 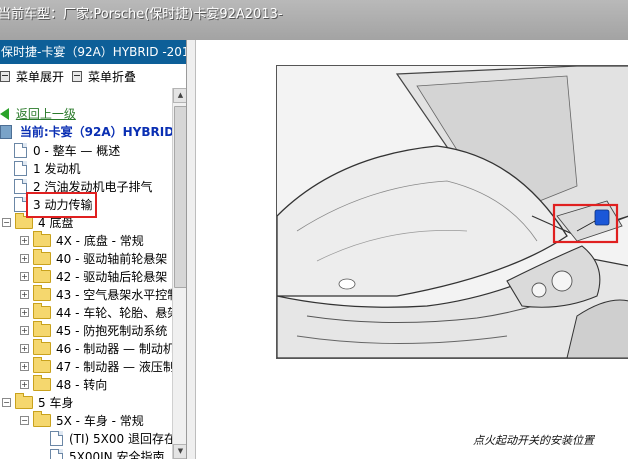 I want to click on tree-folder: − 5X - 车身 - 常规, so click(x=82, y=420).